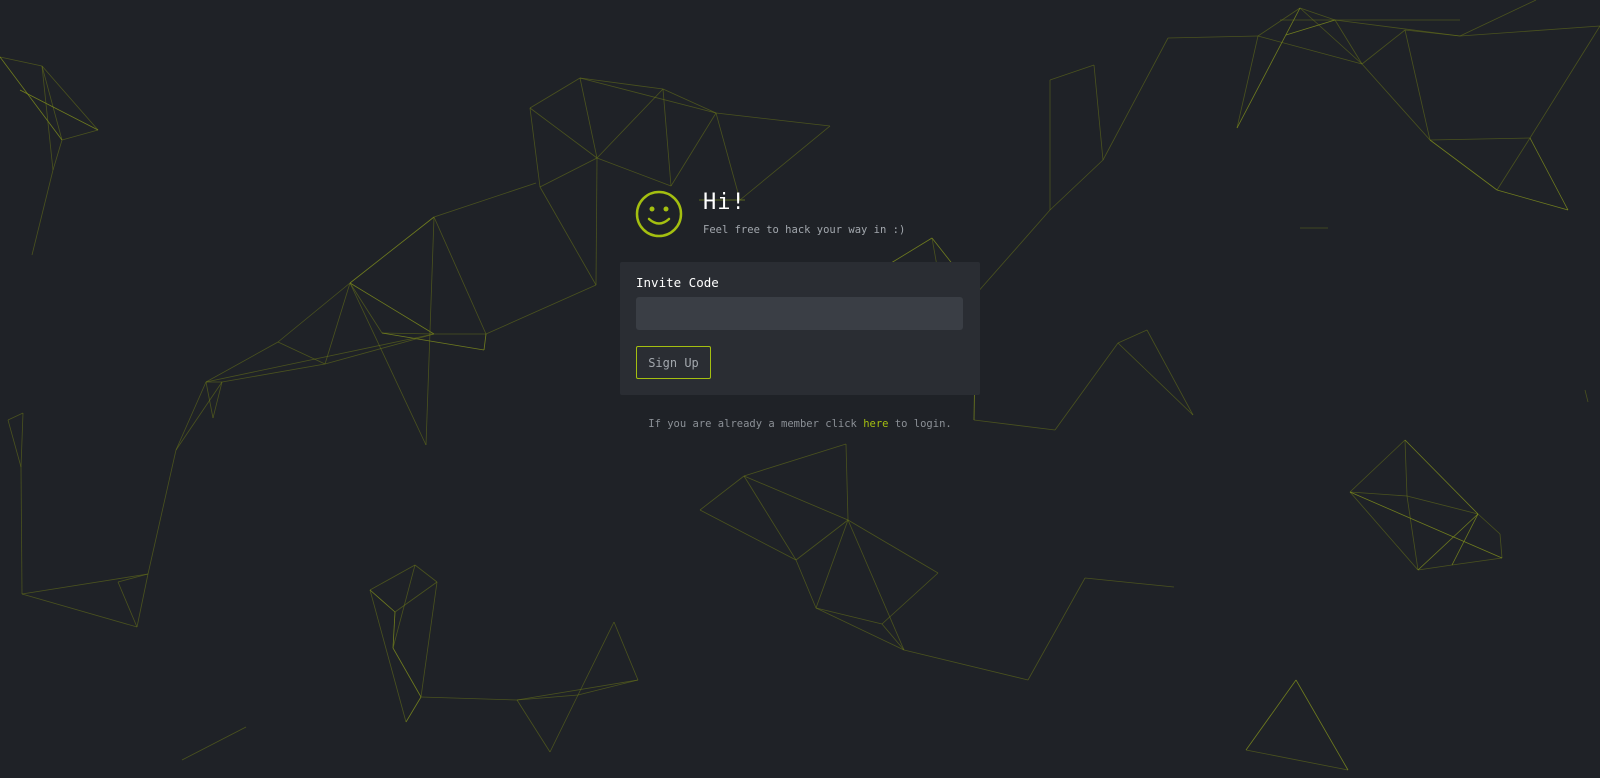 This screenshot has height=778, width=1600. I want to click on smiley-face-icon, so click(659, 214).